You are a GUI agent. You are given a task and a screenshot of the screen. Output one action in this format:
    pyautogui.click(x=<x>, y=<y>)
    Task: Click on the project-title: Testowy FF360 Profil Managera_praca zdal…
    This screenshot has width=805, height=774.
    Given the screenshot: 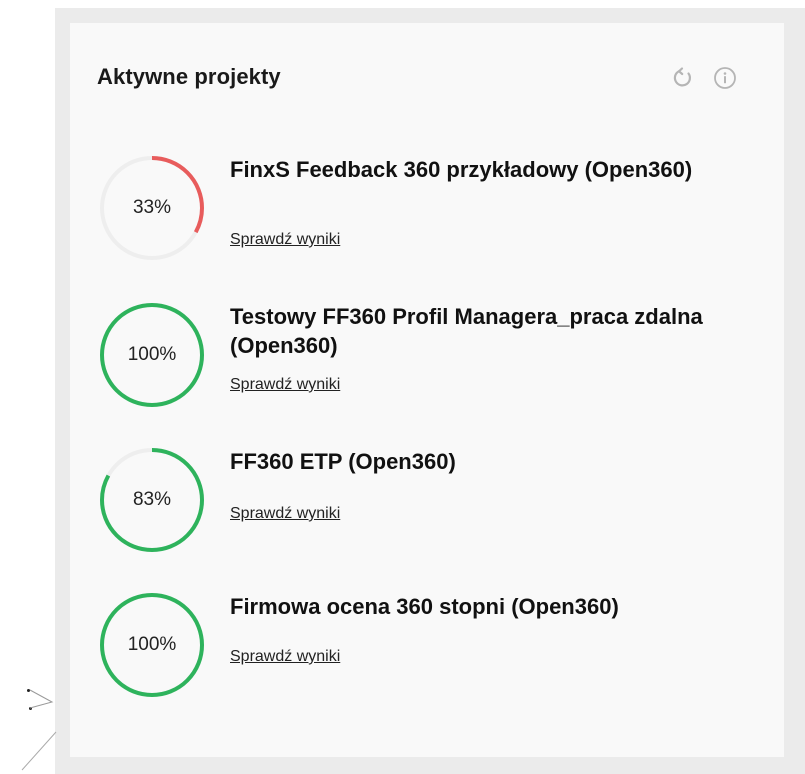 What is the action you would take?
    pyautogui.click(x=466, y=331)
    